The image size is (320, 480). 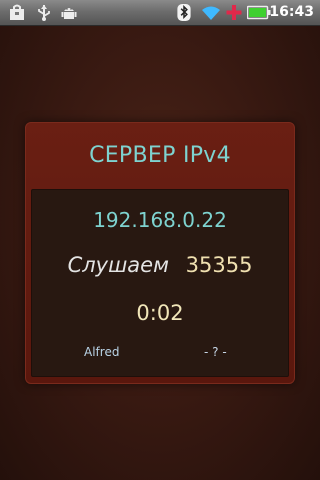 I want to click on server-title: СЕРВЕР IPv4, so click(x=160, y=155).